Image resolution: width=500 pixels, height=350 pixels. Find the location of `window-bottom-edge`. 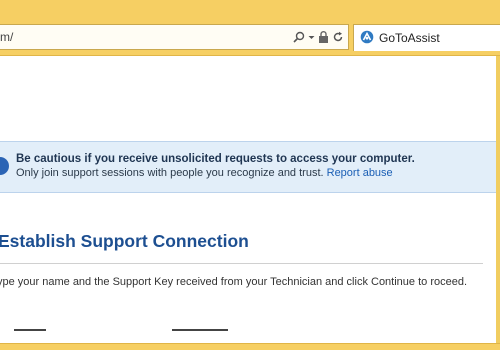

window-bottom-edge is located at coordinates (250, 346).